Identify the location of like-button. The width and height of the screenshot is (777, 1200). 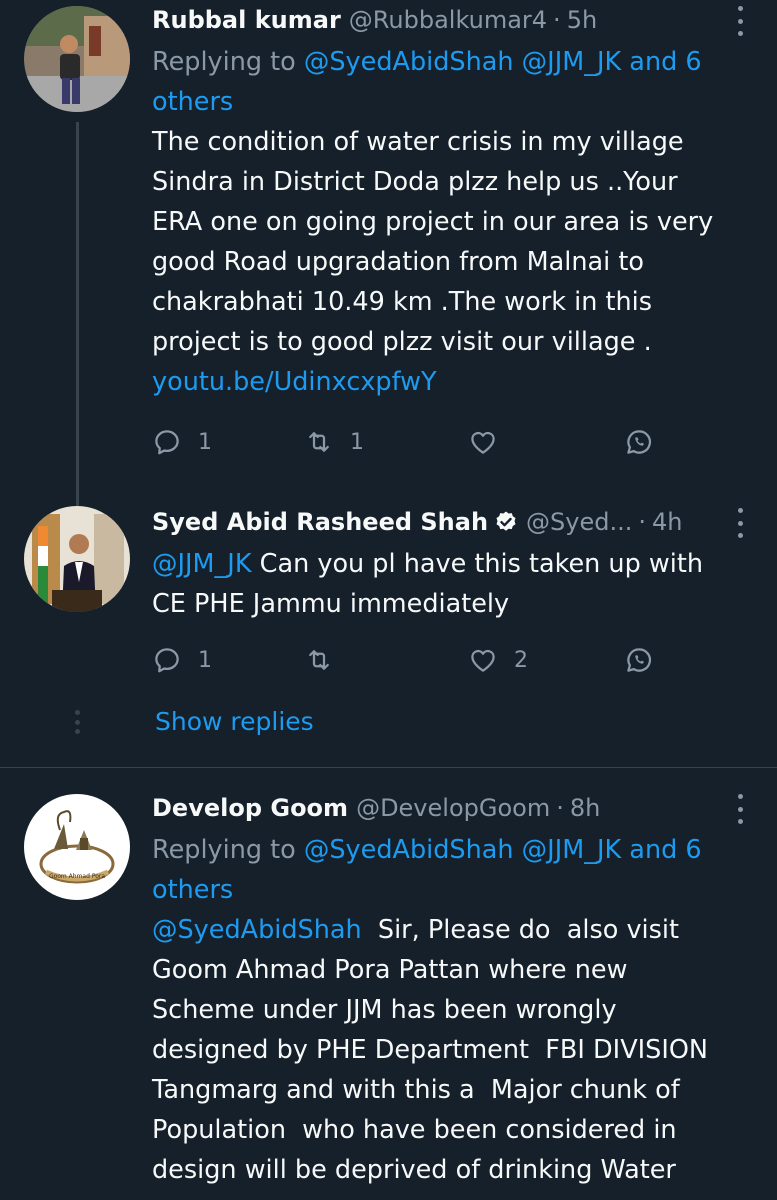
(491, 442).